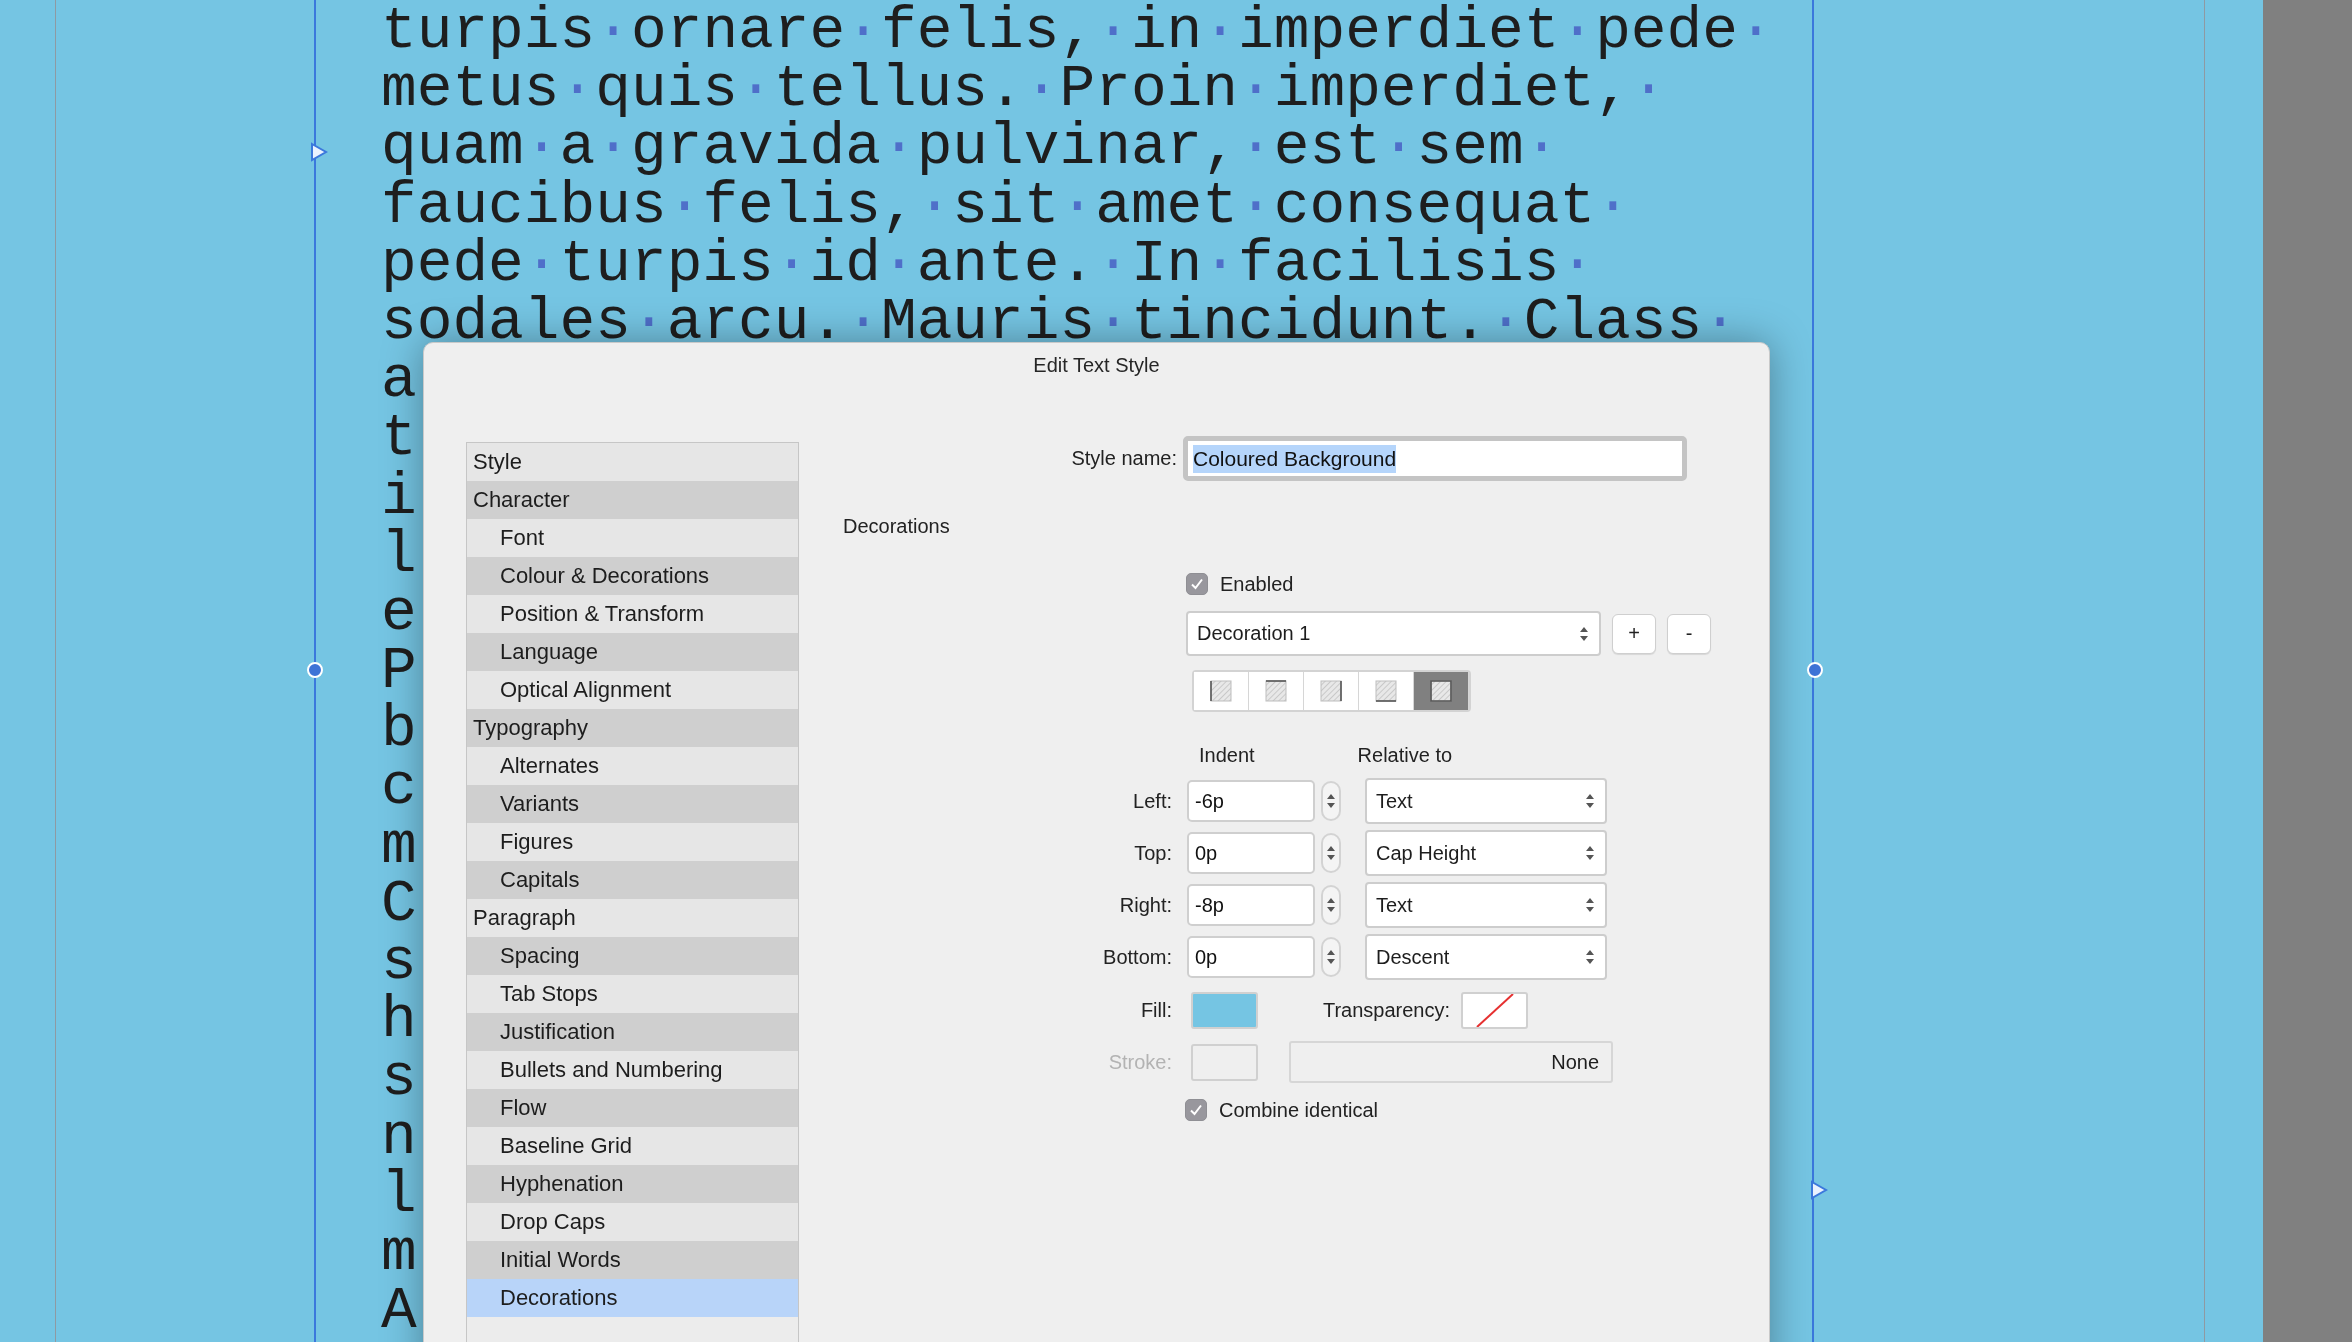 The height and width of the screenshot is (1342, 2352). I want to click on sidebar-item: Capitals, so click(632, 880).